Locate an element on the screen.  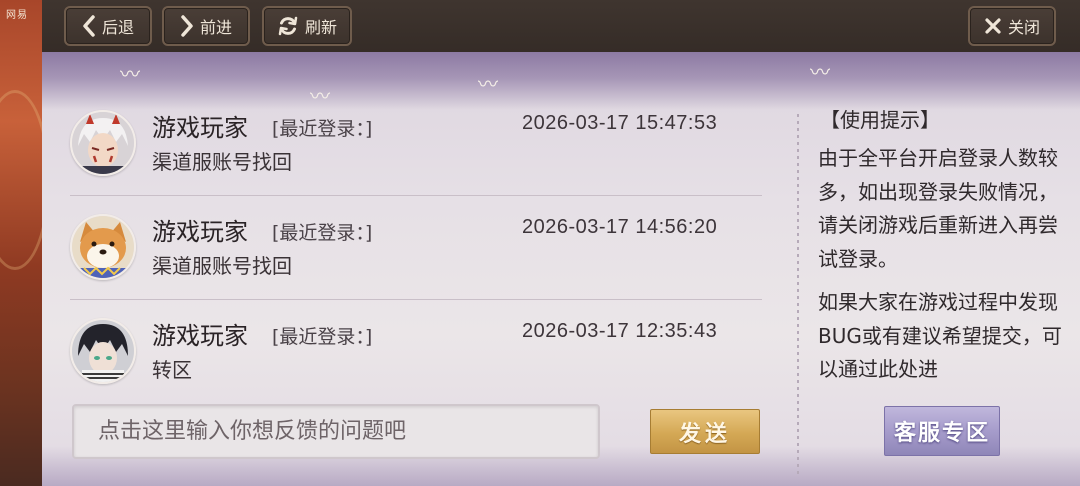
conversation-timestamp: 2026-03-17 12:35:43 is located at coordinates (620, 331).